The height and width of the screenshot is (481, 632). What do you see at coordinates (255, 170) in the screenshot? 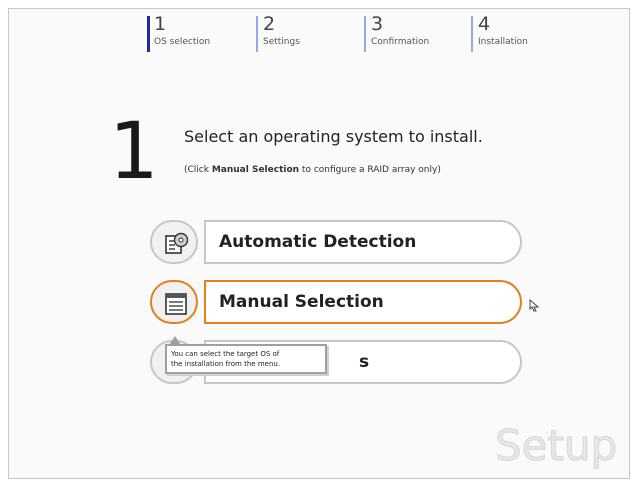
I see `instruction-sub-bold: Manual Selection` at bounding box center [255, 170].